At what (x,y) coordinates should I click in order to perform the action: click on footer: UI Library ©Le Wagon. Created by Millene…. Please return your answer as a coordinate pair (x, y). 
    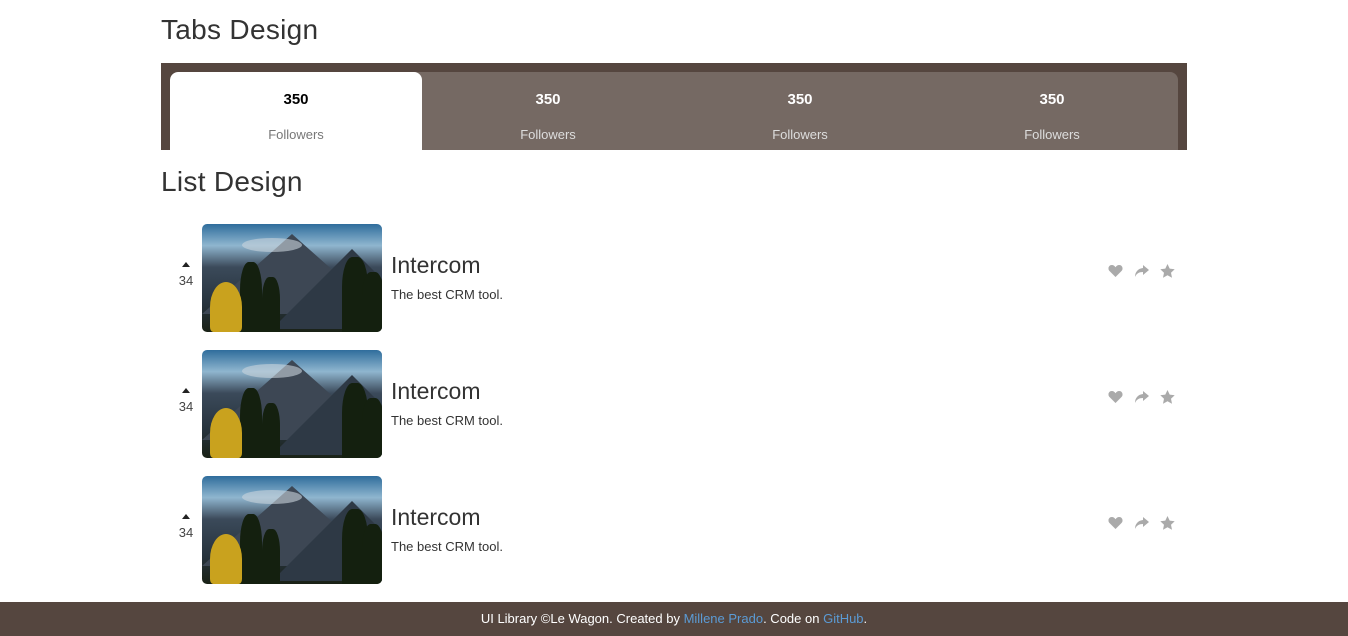
    Looking at the image, I should click on (674, 619).